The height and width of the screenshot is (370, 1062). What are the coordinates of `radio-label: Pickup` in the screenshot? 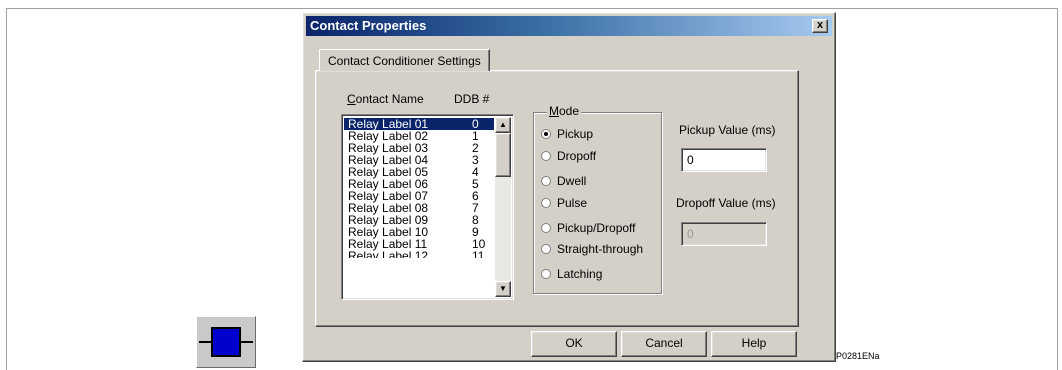 It's located at (575, 134).